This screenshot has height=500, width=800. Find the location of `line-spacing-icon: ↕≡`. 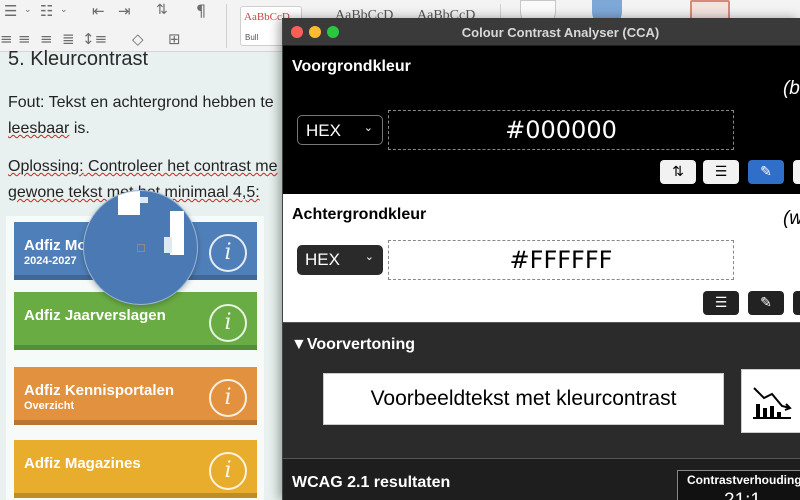

line-spacing-icon: ↕≡ is located at coordinates (94, 39).